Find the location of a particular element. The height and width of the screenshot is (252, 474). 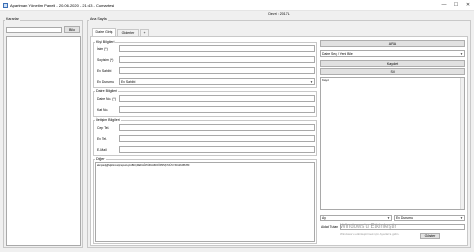

karar-search-button: Bilo is located at coordinates (72, 29).